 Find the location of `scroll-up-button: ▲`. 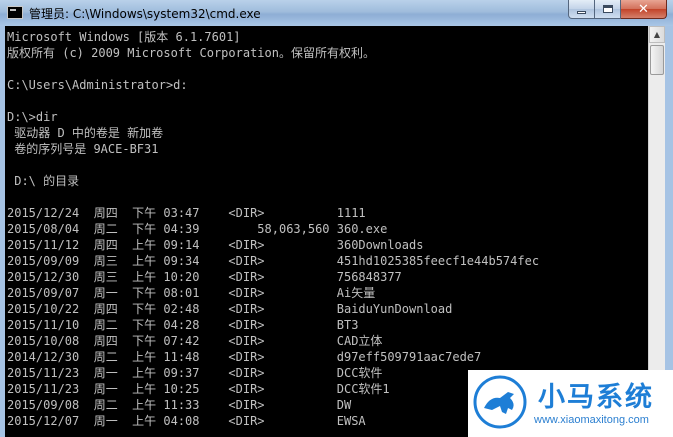

scroll-up-button: ▲ is located at coordinates (657, 34).